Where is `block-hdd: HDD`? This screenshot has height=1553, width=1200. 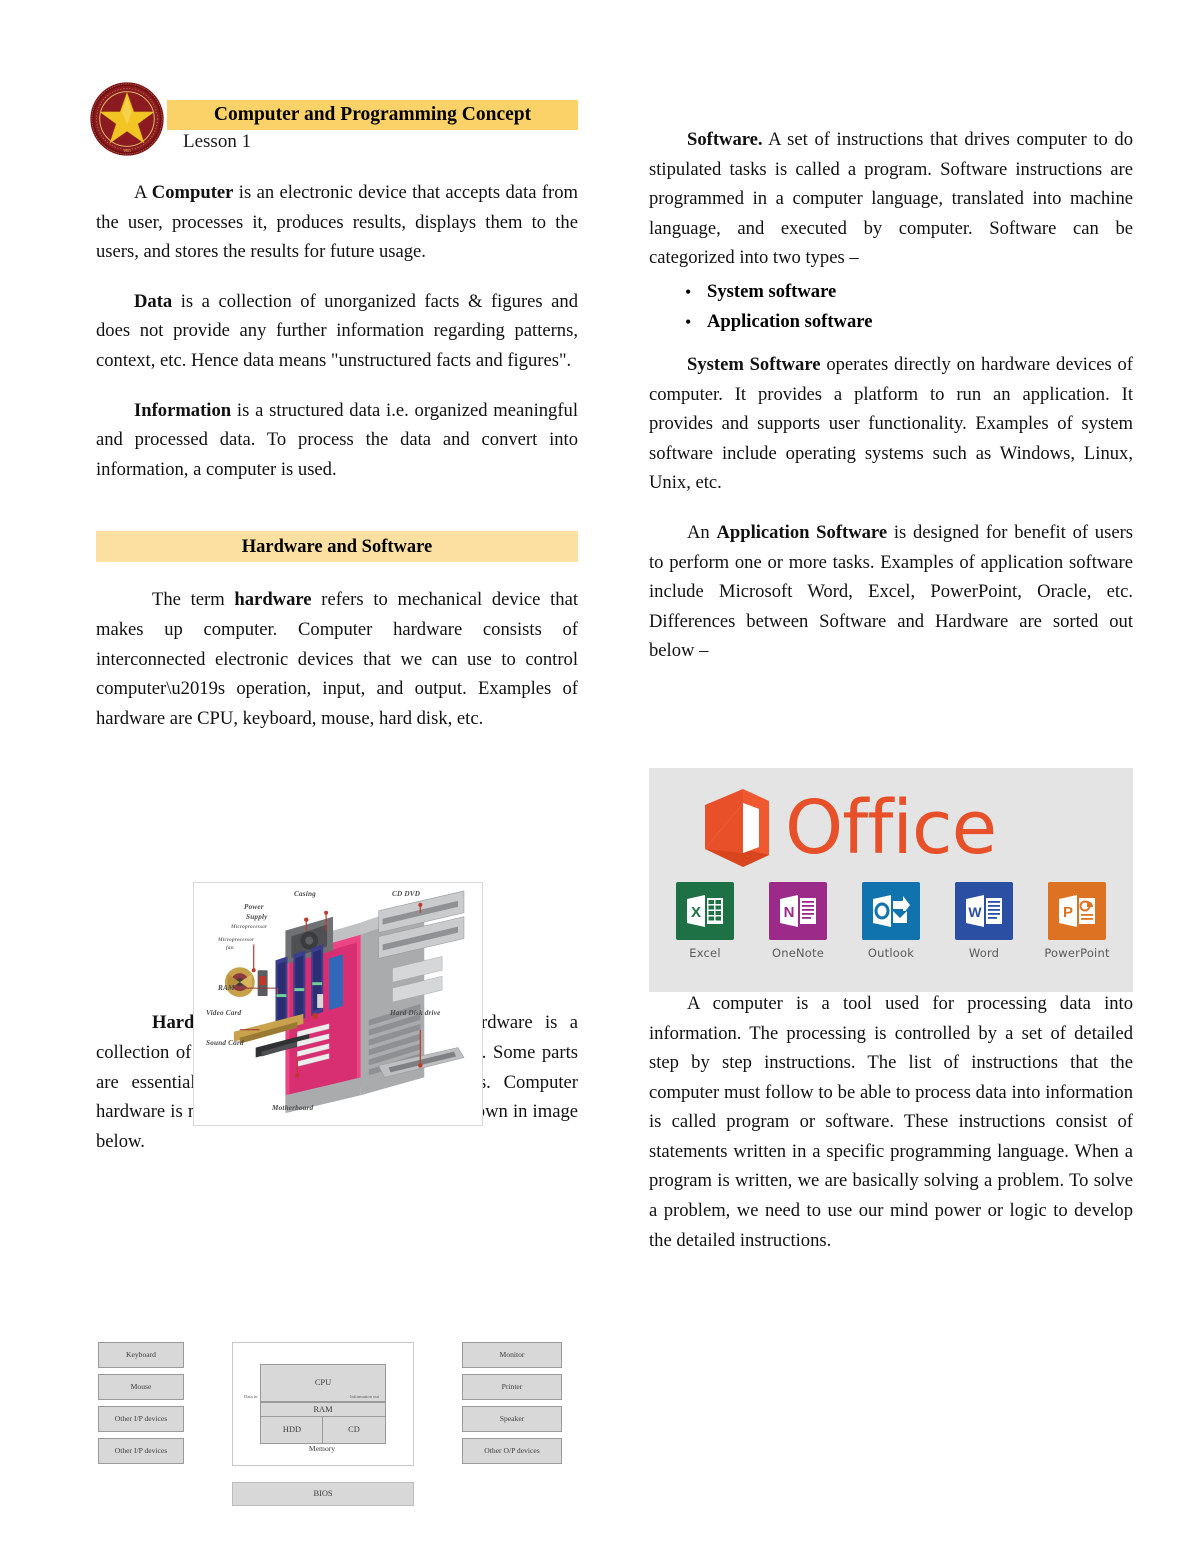 block-hdd: HDD is located at coordinates (292, 1430).